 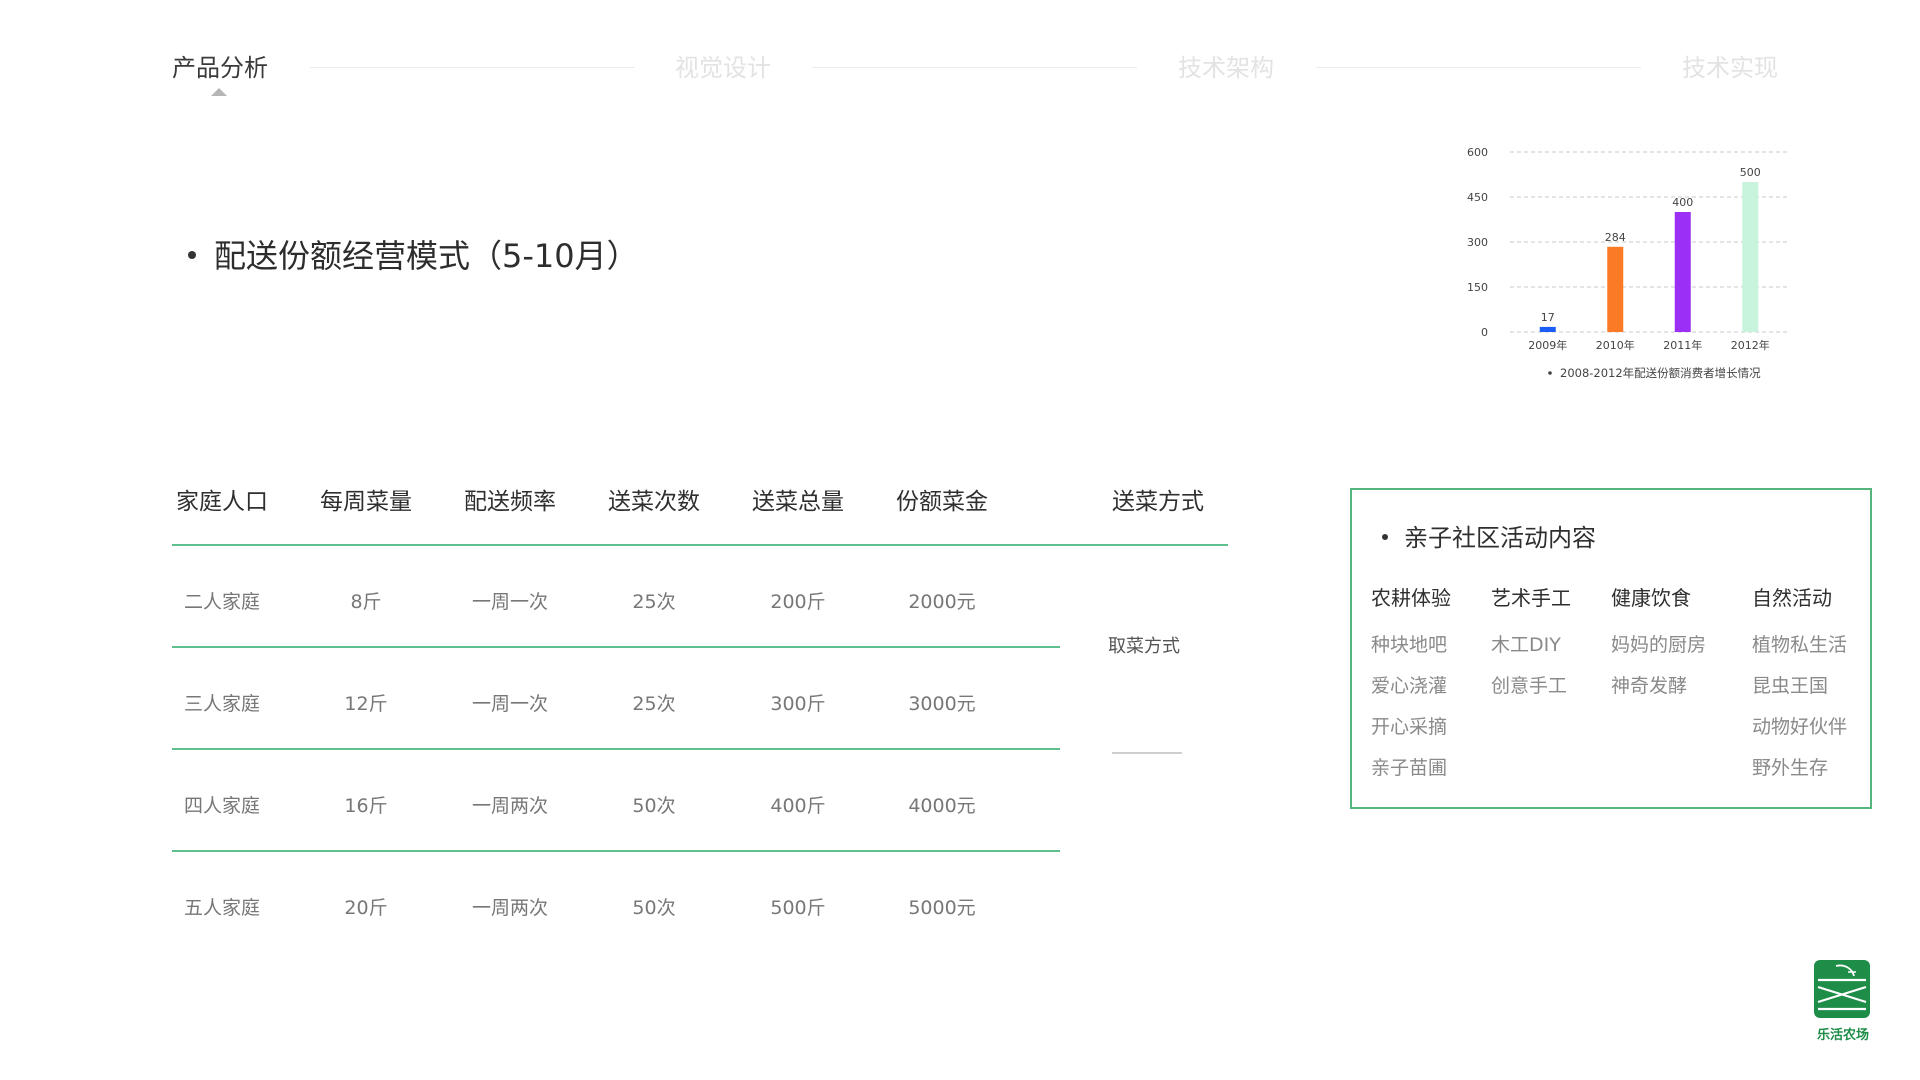 I want to click on chart-y-tick-label: 450, so click(x=1477, y=197).